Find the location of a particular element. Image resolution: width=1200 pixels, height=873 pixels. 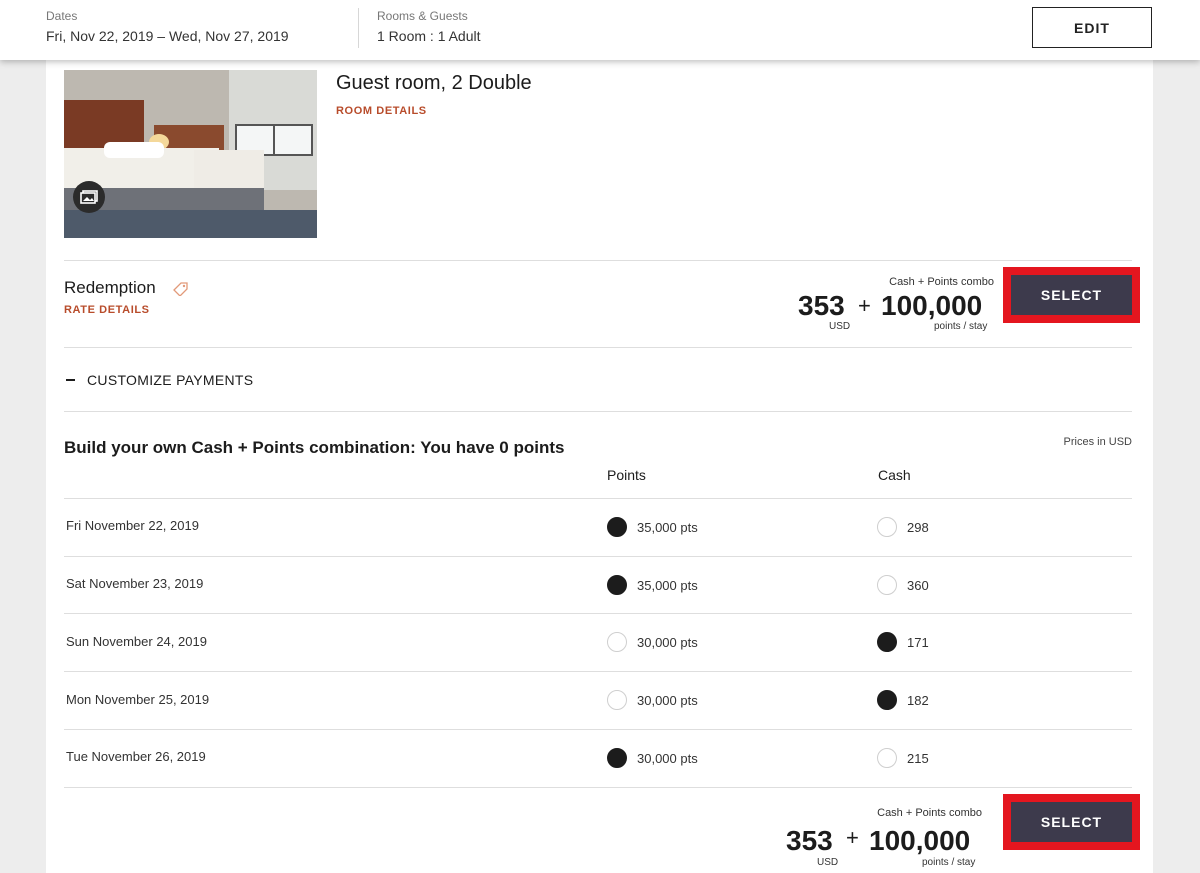

cash-column-header: Cash is located at coordinates (894, 475).